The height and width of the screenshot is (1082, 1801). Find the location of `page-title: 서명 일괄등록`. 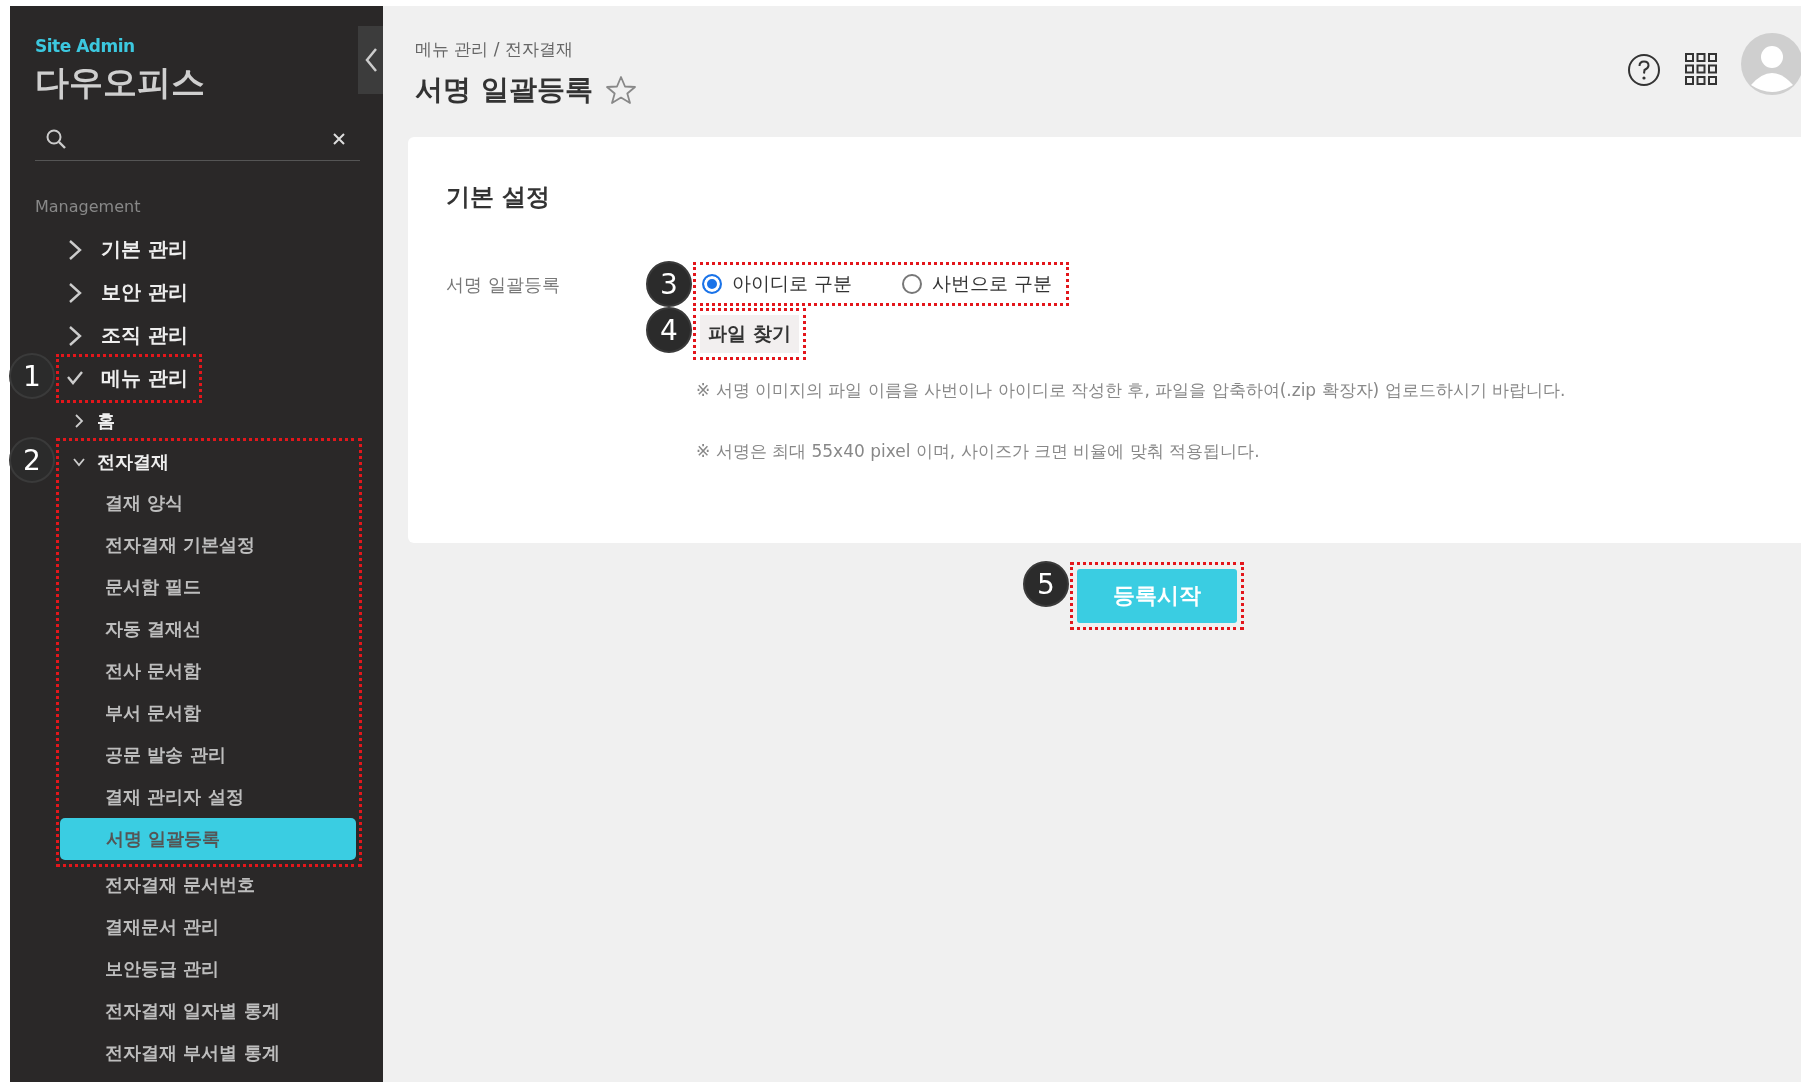

page-title: 서명 일괄등록 is located at coordinates (504, 90).